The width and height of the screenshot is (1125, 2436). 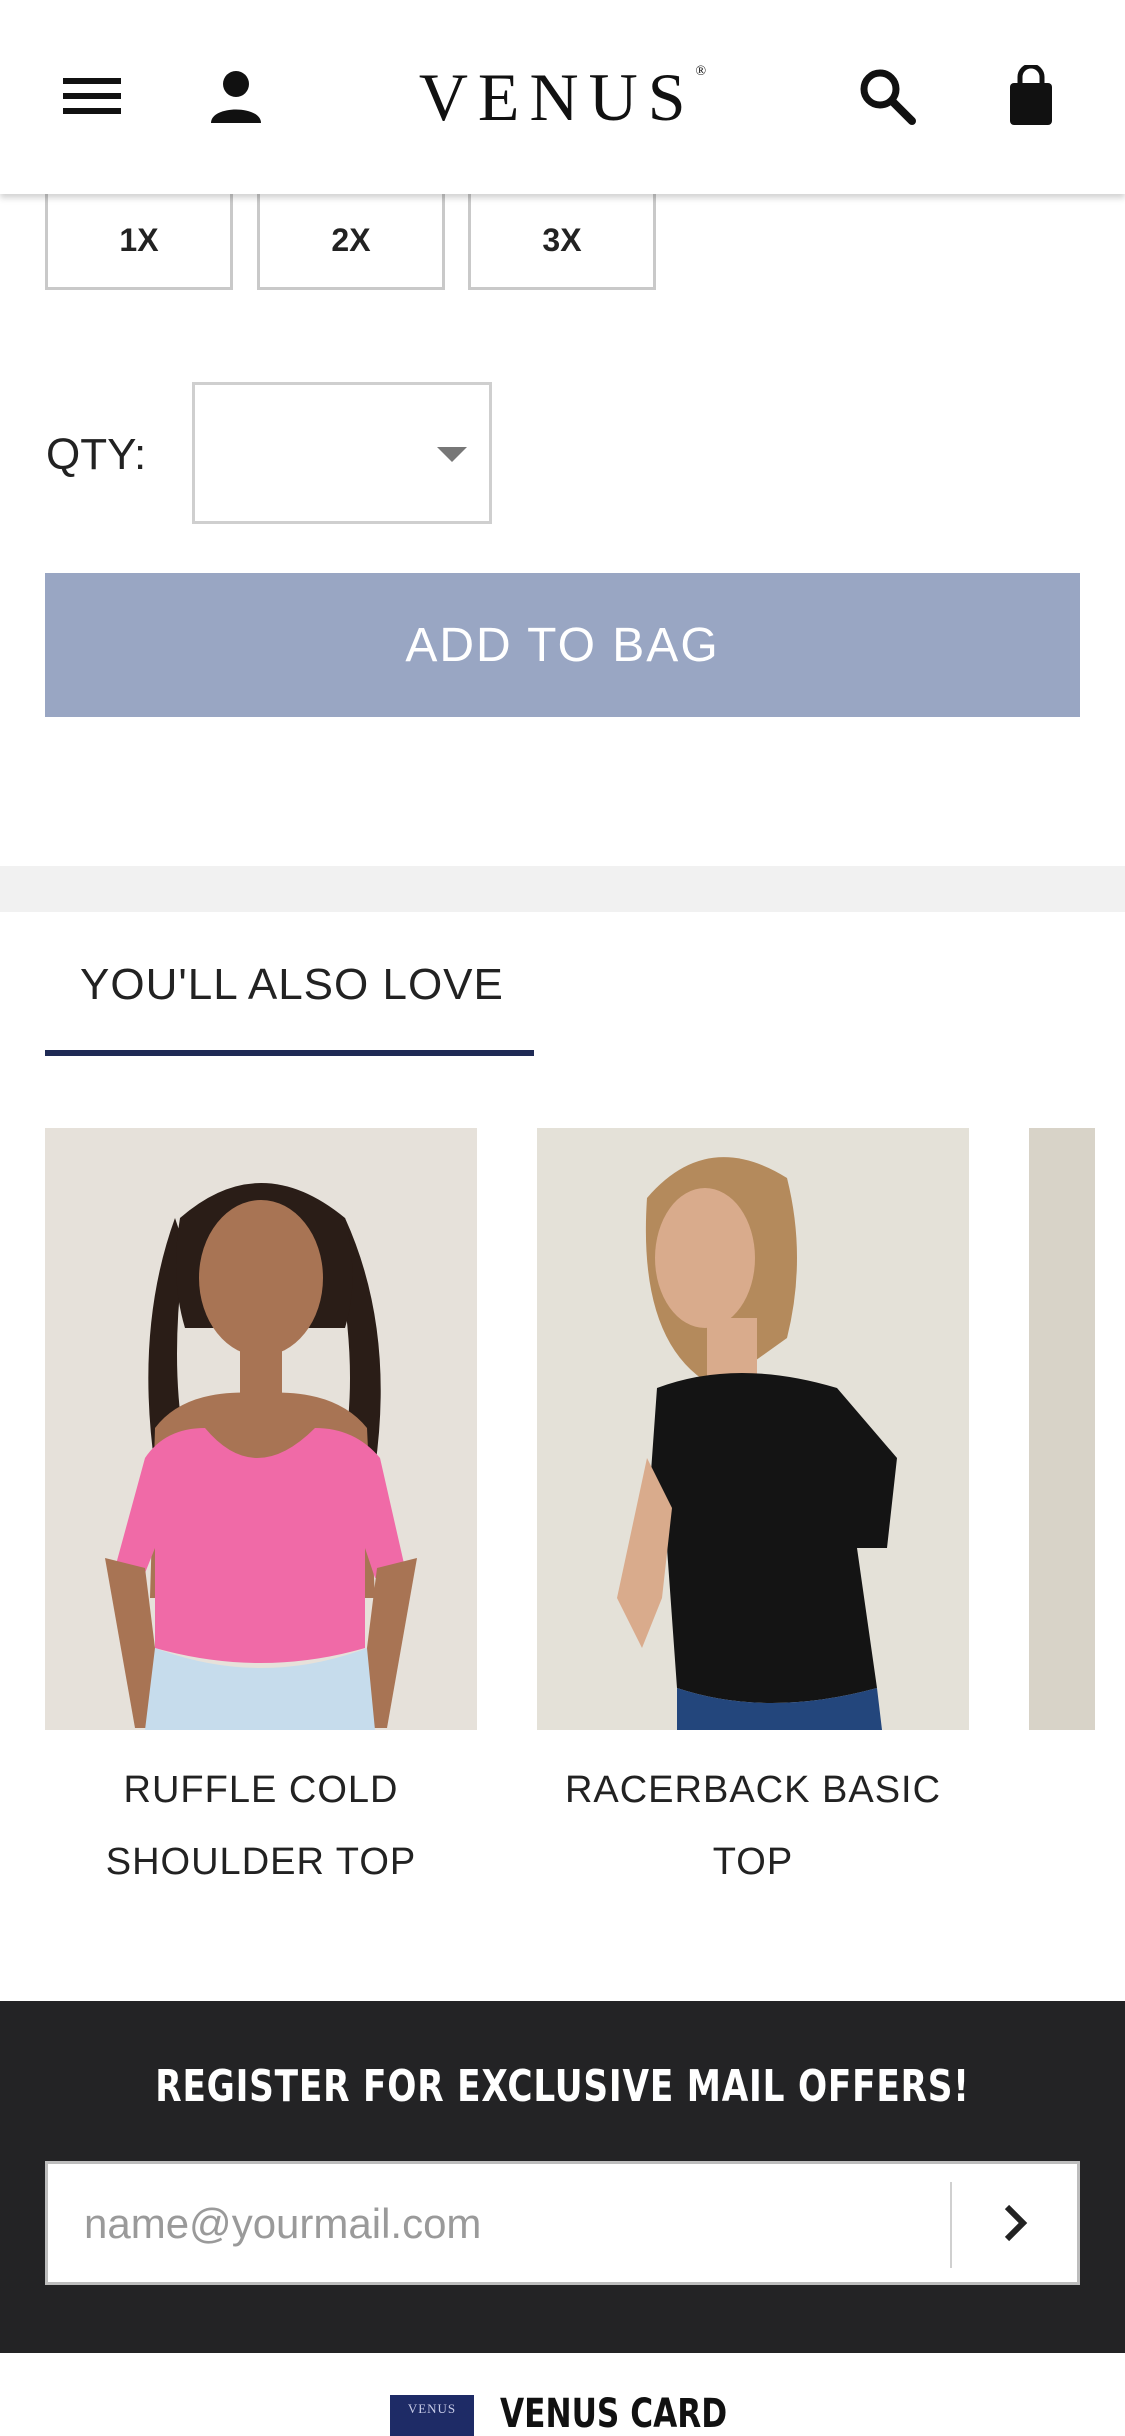 What do you see at coordinates (261, 1826) in the screenshot?
I see `product-name: RUFFLE COLD SHOULDER TOP` at bounding box center [261, 1826].